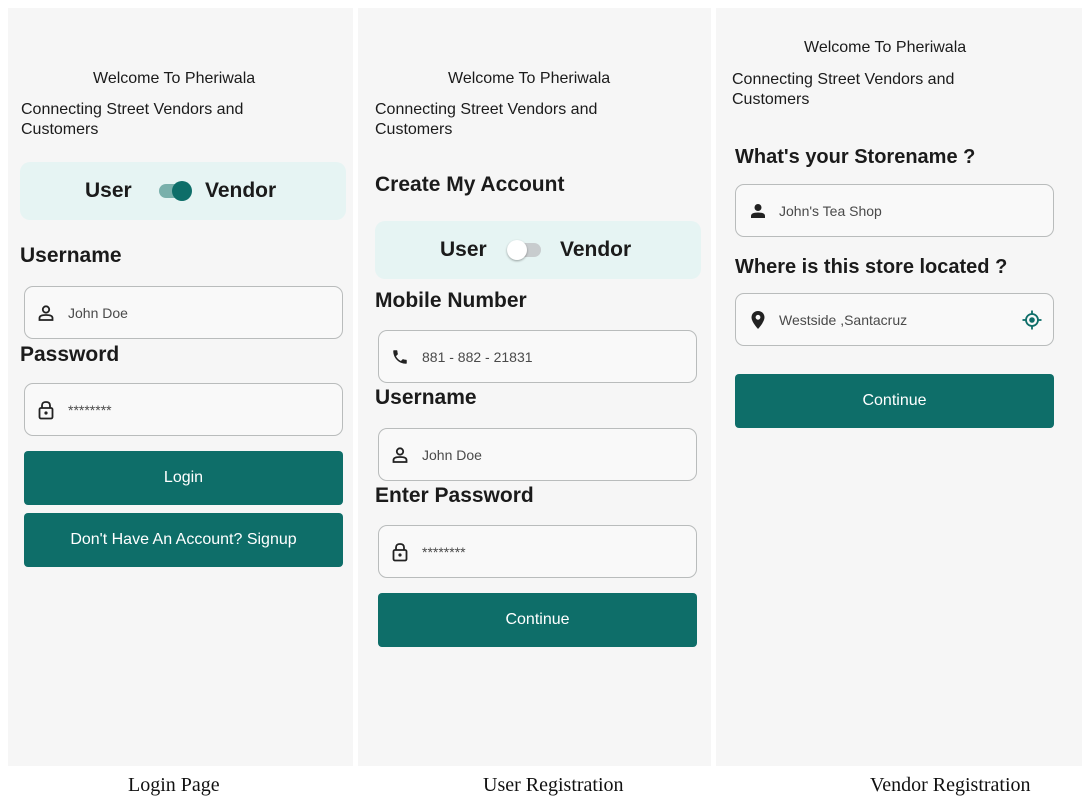  I want to click on login-button: Login, so click(183, 478).